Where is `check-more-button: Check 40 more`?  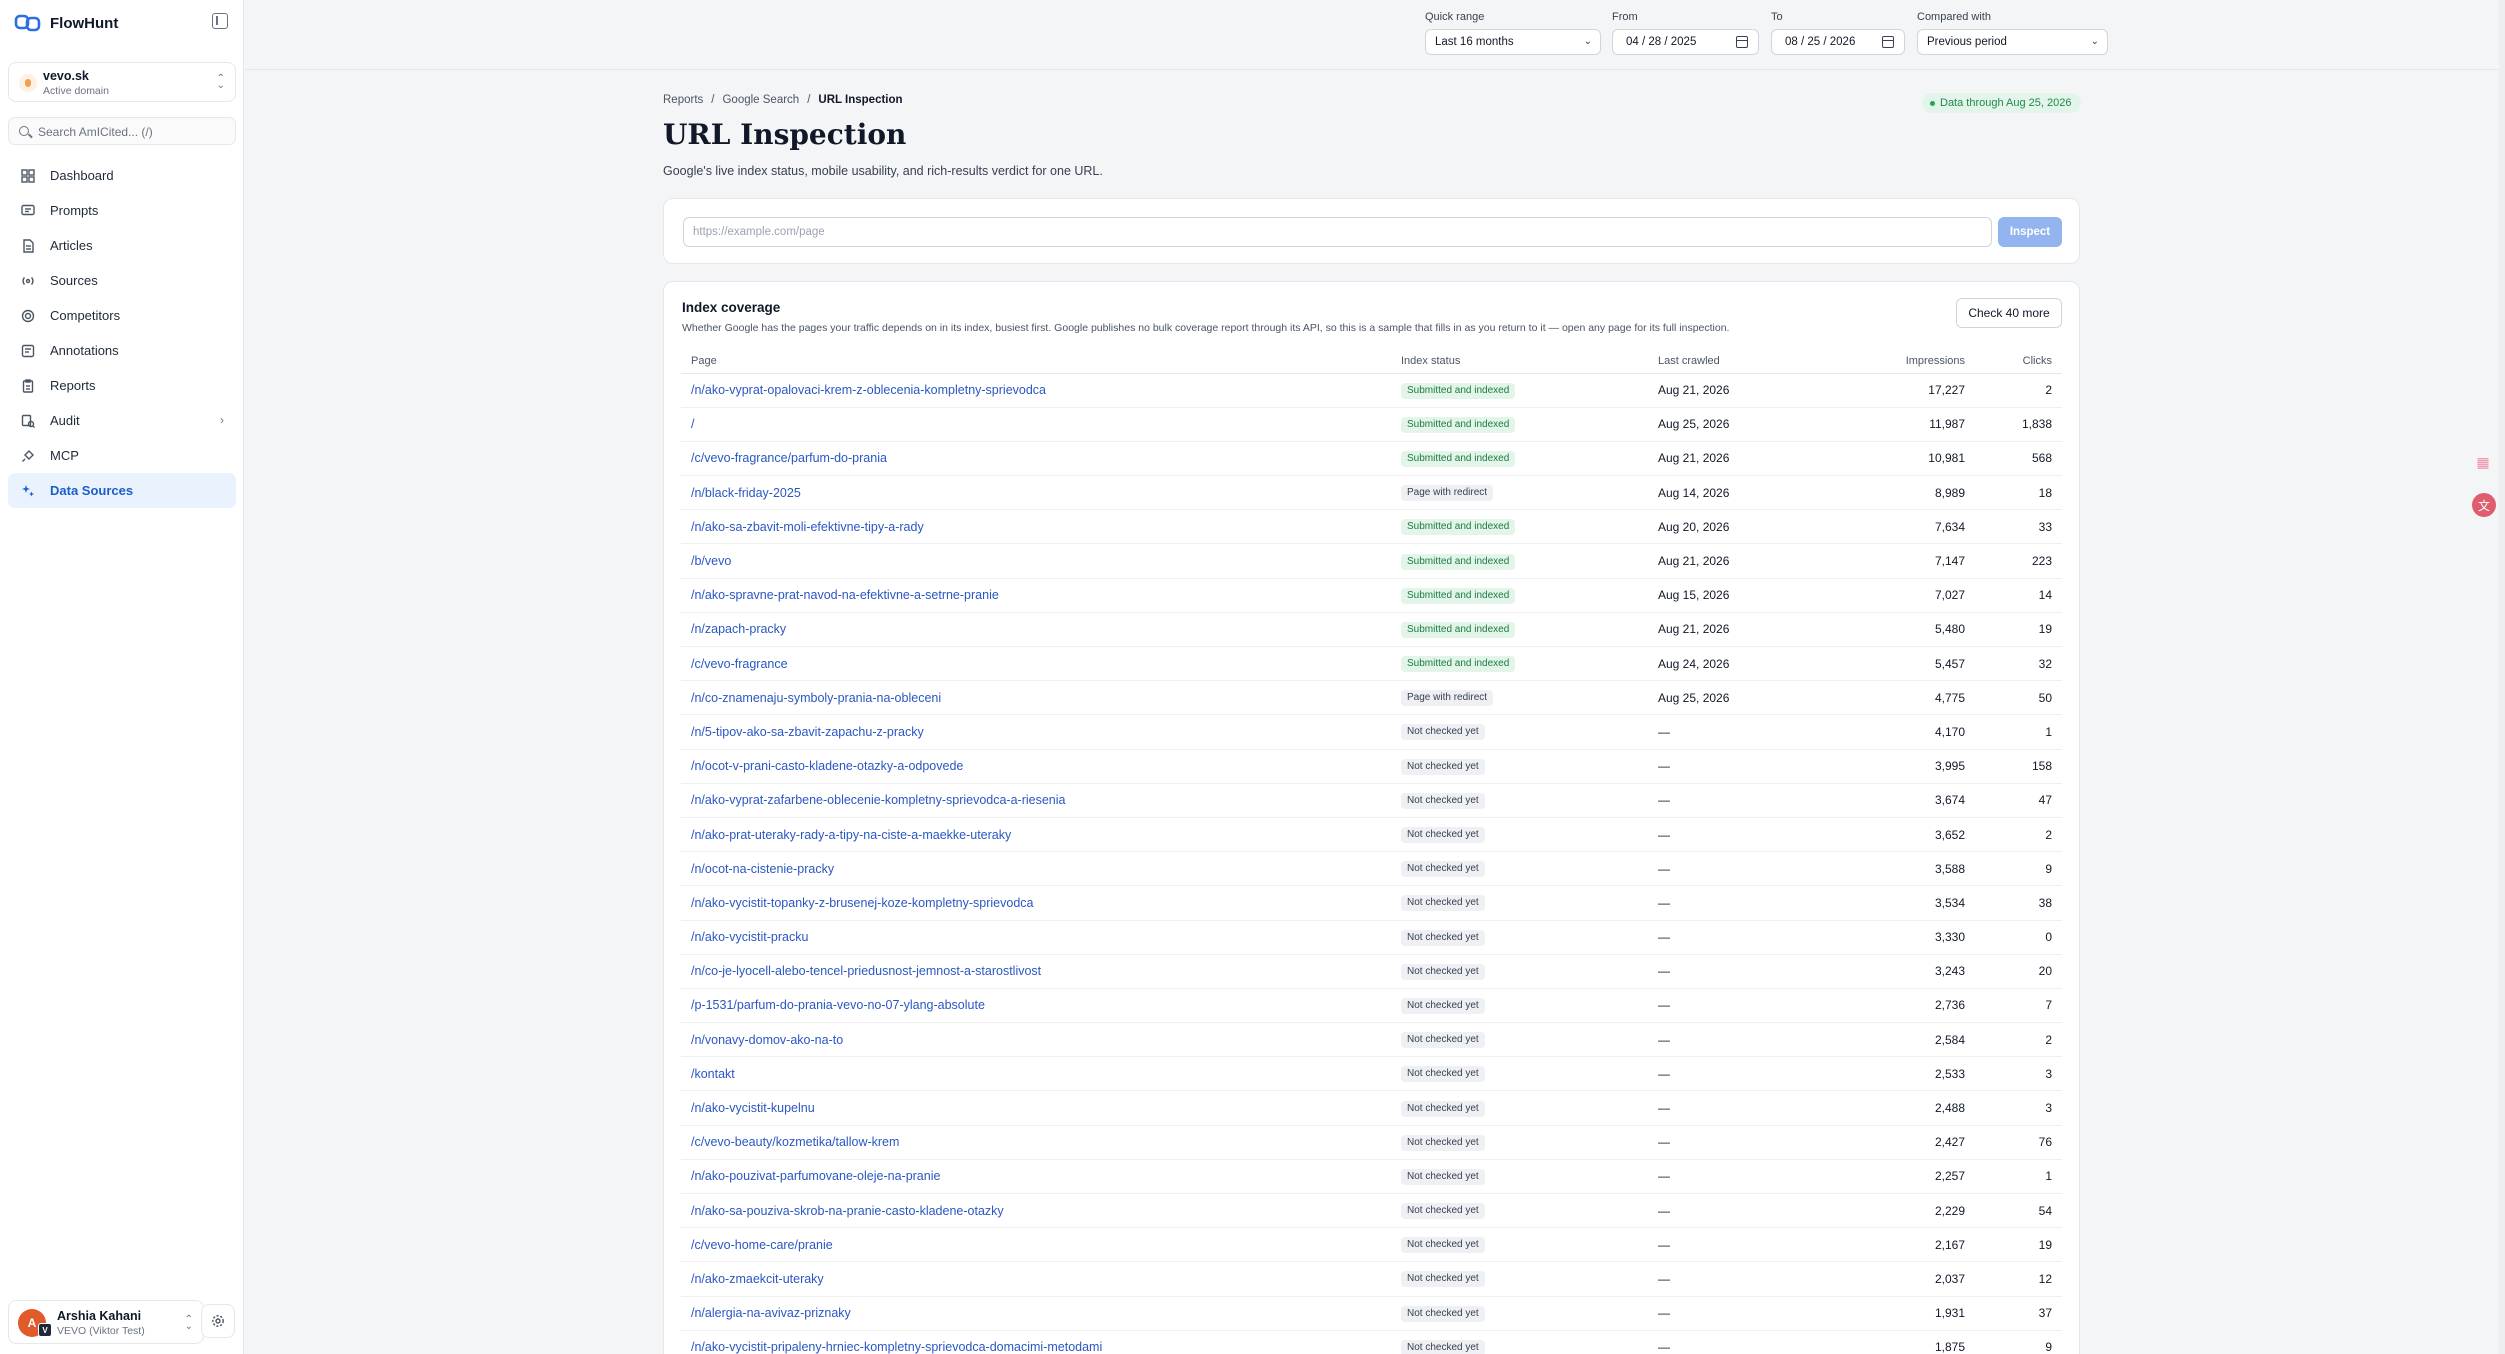 check-more-button: Check 40 more is located at coordinates (2009, 313).